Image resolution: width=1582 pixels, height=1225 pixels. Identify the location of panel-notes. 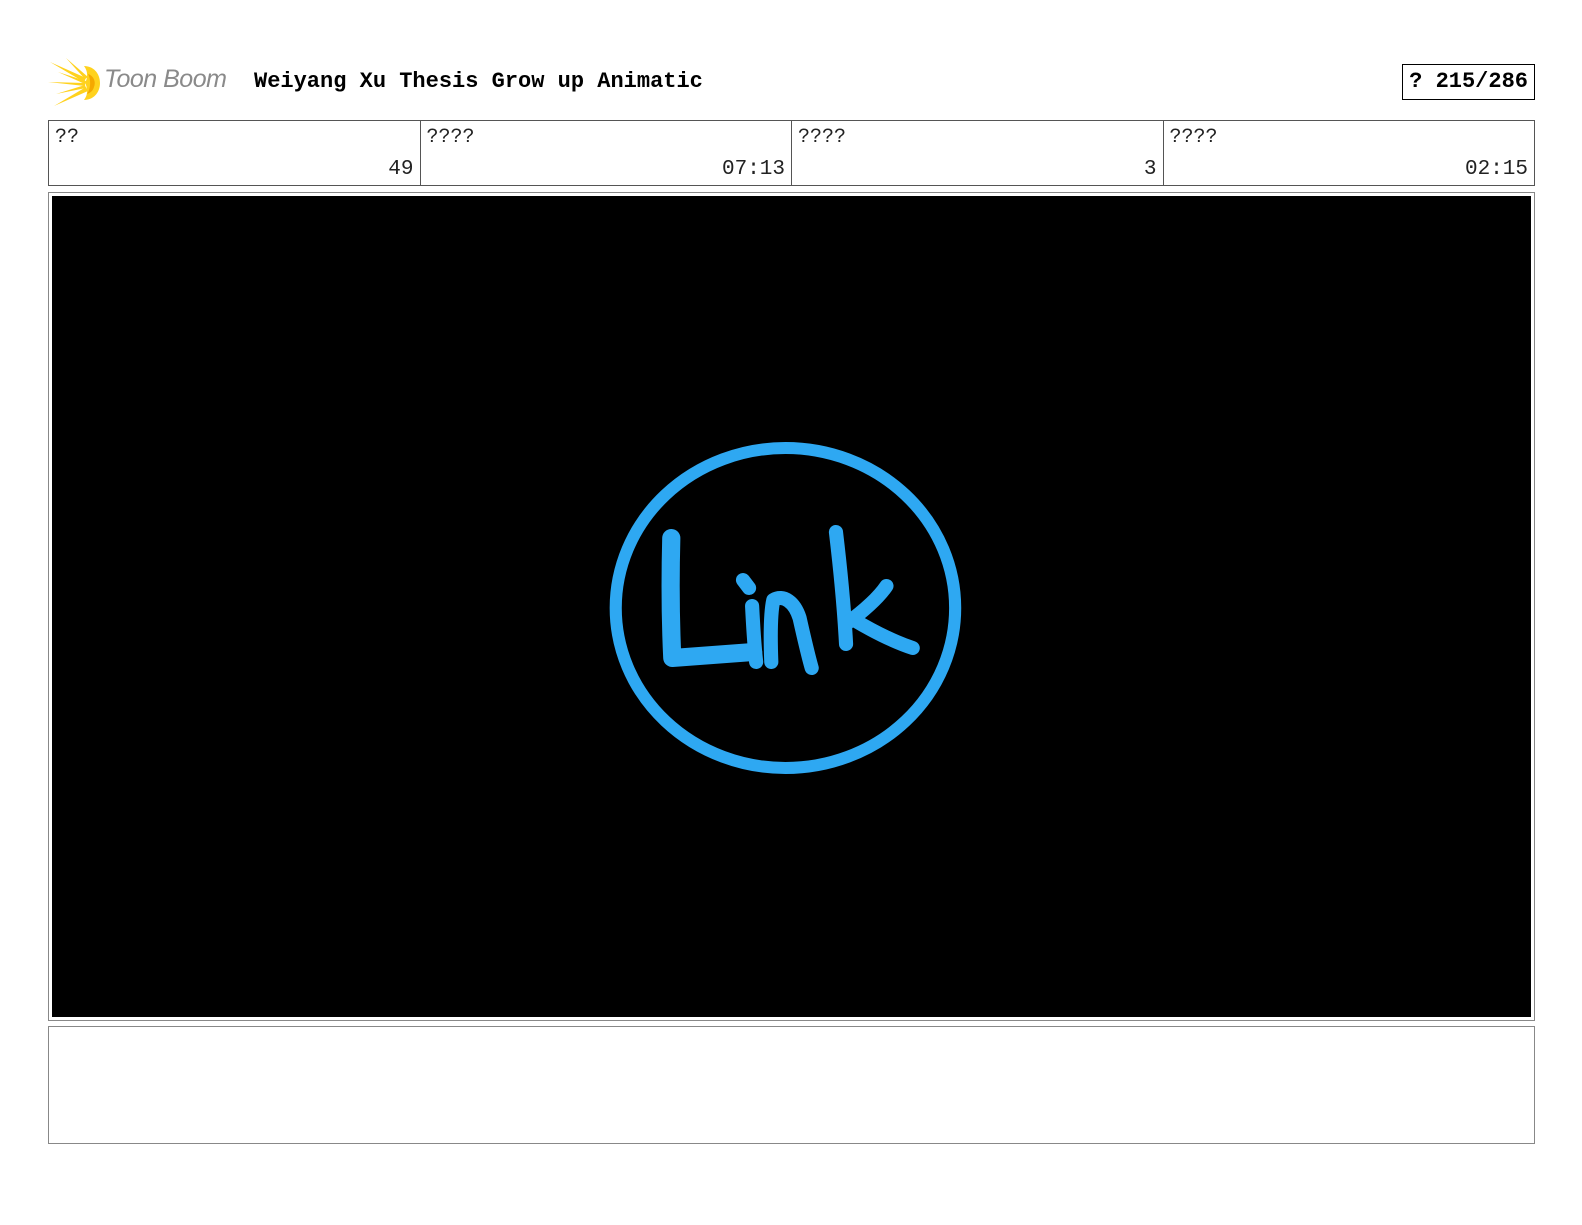
(791, 1085).